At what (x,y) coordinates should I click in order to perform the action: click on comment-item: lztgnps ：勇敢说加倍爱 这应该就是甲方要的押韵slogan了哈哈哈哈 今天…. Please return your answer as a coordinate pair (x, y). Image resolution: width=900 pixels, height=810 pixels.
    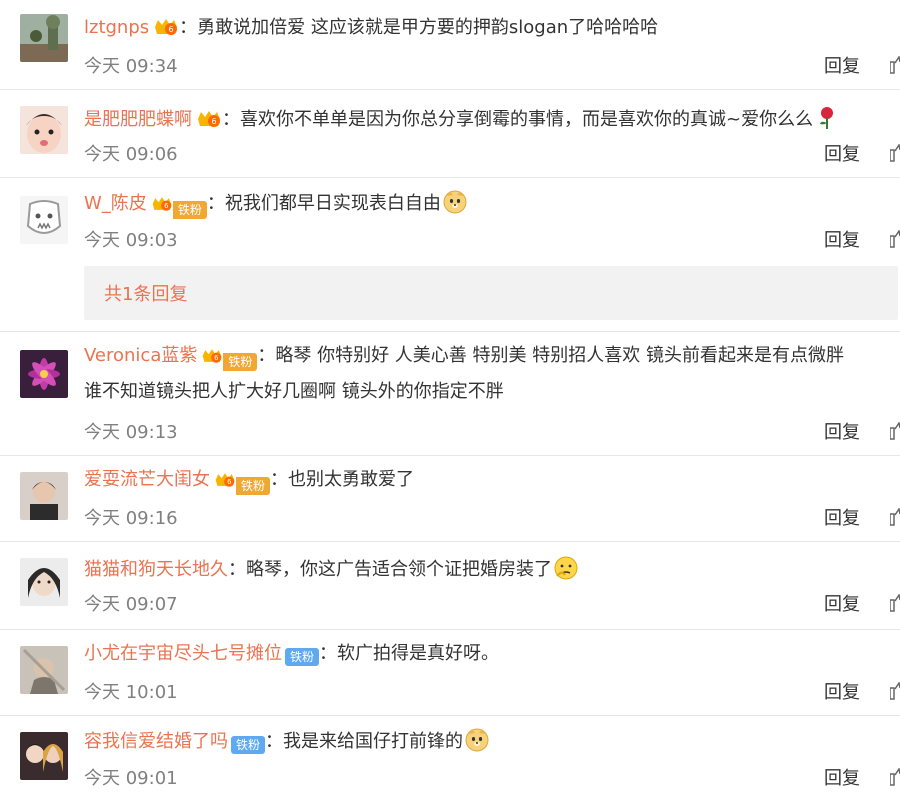
    Looking at the image, I should click on (450, 45).